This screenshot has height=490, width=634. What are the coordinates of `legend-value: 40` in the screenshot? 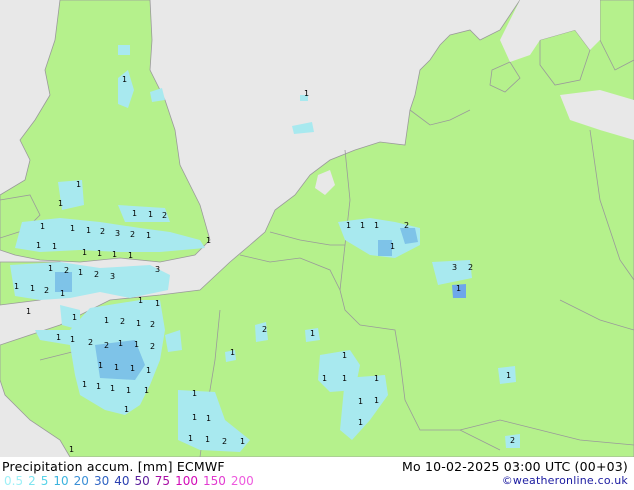 It's located at (122, 481).